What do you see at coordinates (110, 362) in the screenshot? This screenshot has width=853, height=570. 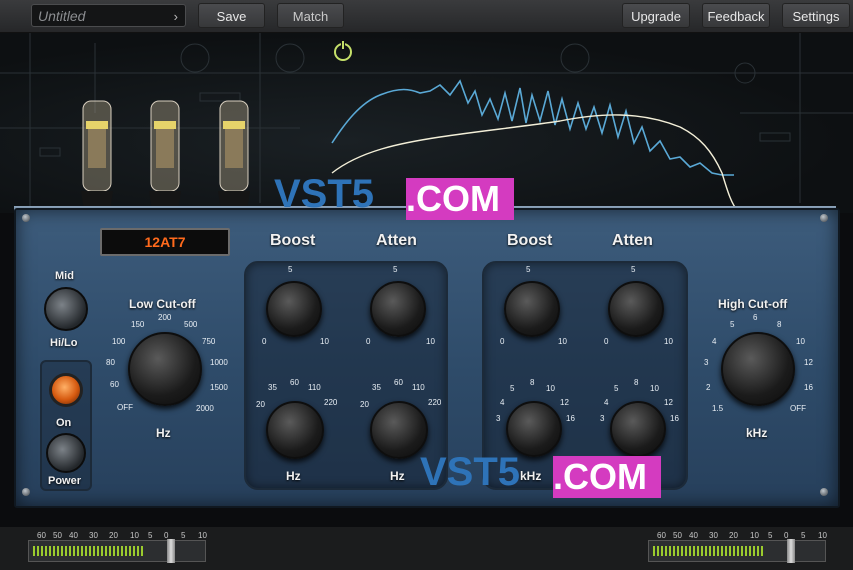 I see `low-cut-scale: 80` at bounding box center [110, 362].